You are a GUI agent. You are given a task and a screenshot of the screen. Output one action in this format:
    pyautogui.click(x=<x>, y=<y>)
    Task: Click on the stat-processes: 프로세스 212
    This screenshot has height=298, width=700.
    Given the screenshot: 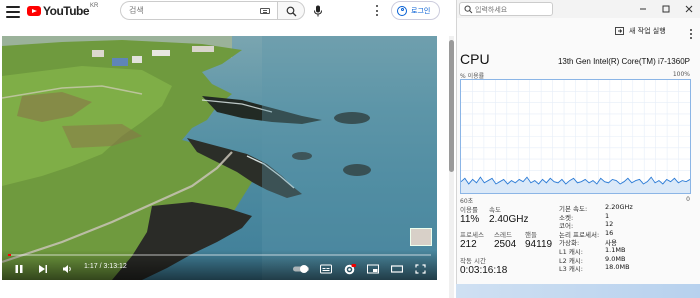 What is the action you would take?
    pyautogui.click(x=472, y=239)
    